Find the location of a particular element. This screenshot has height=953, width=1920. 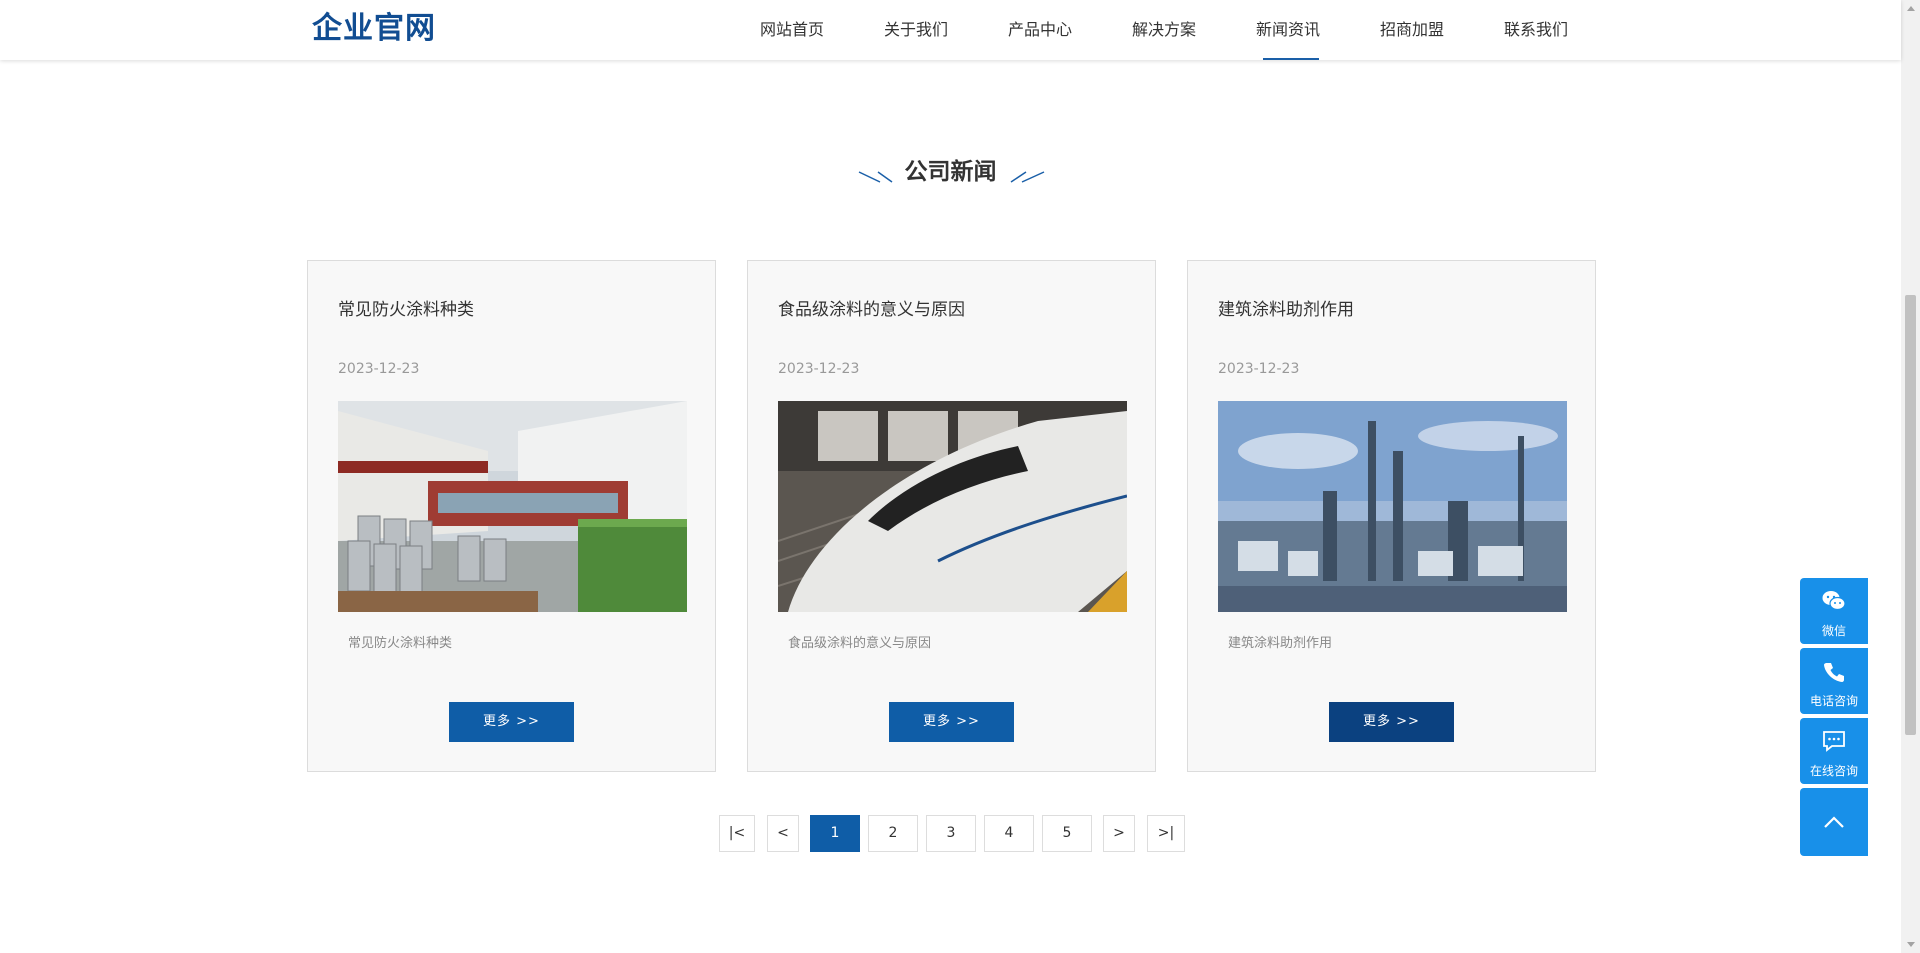

page-button: 2 is located at coordinates (893, 833).